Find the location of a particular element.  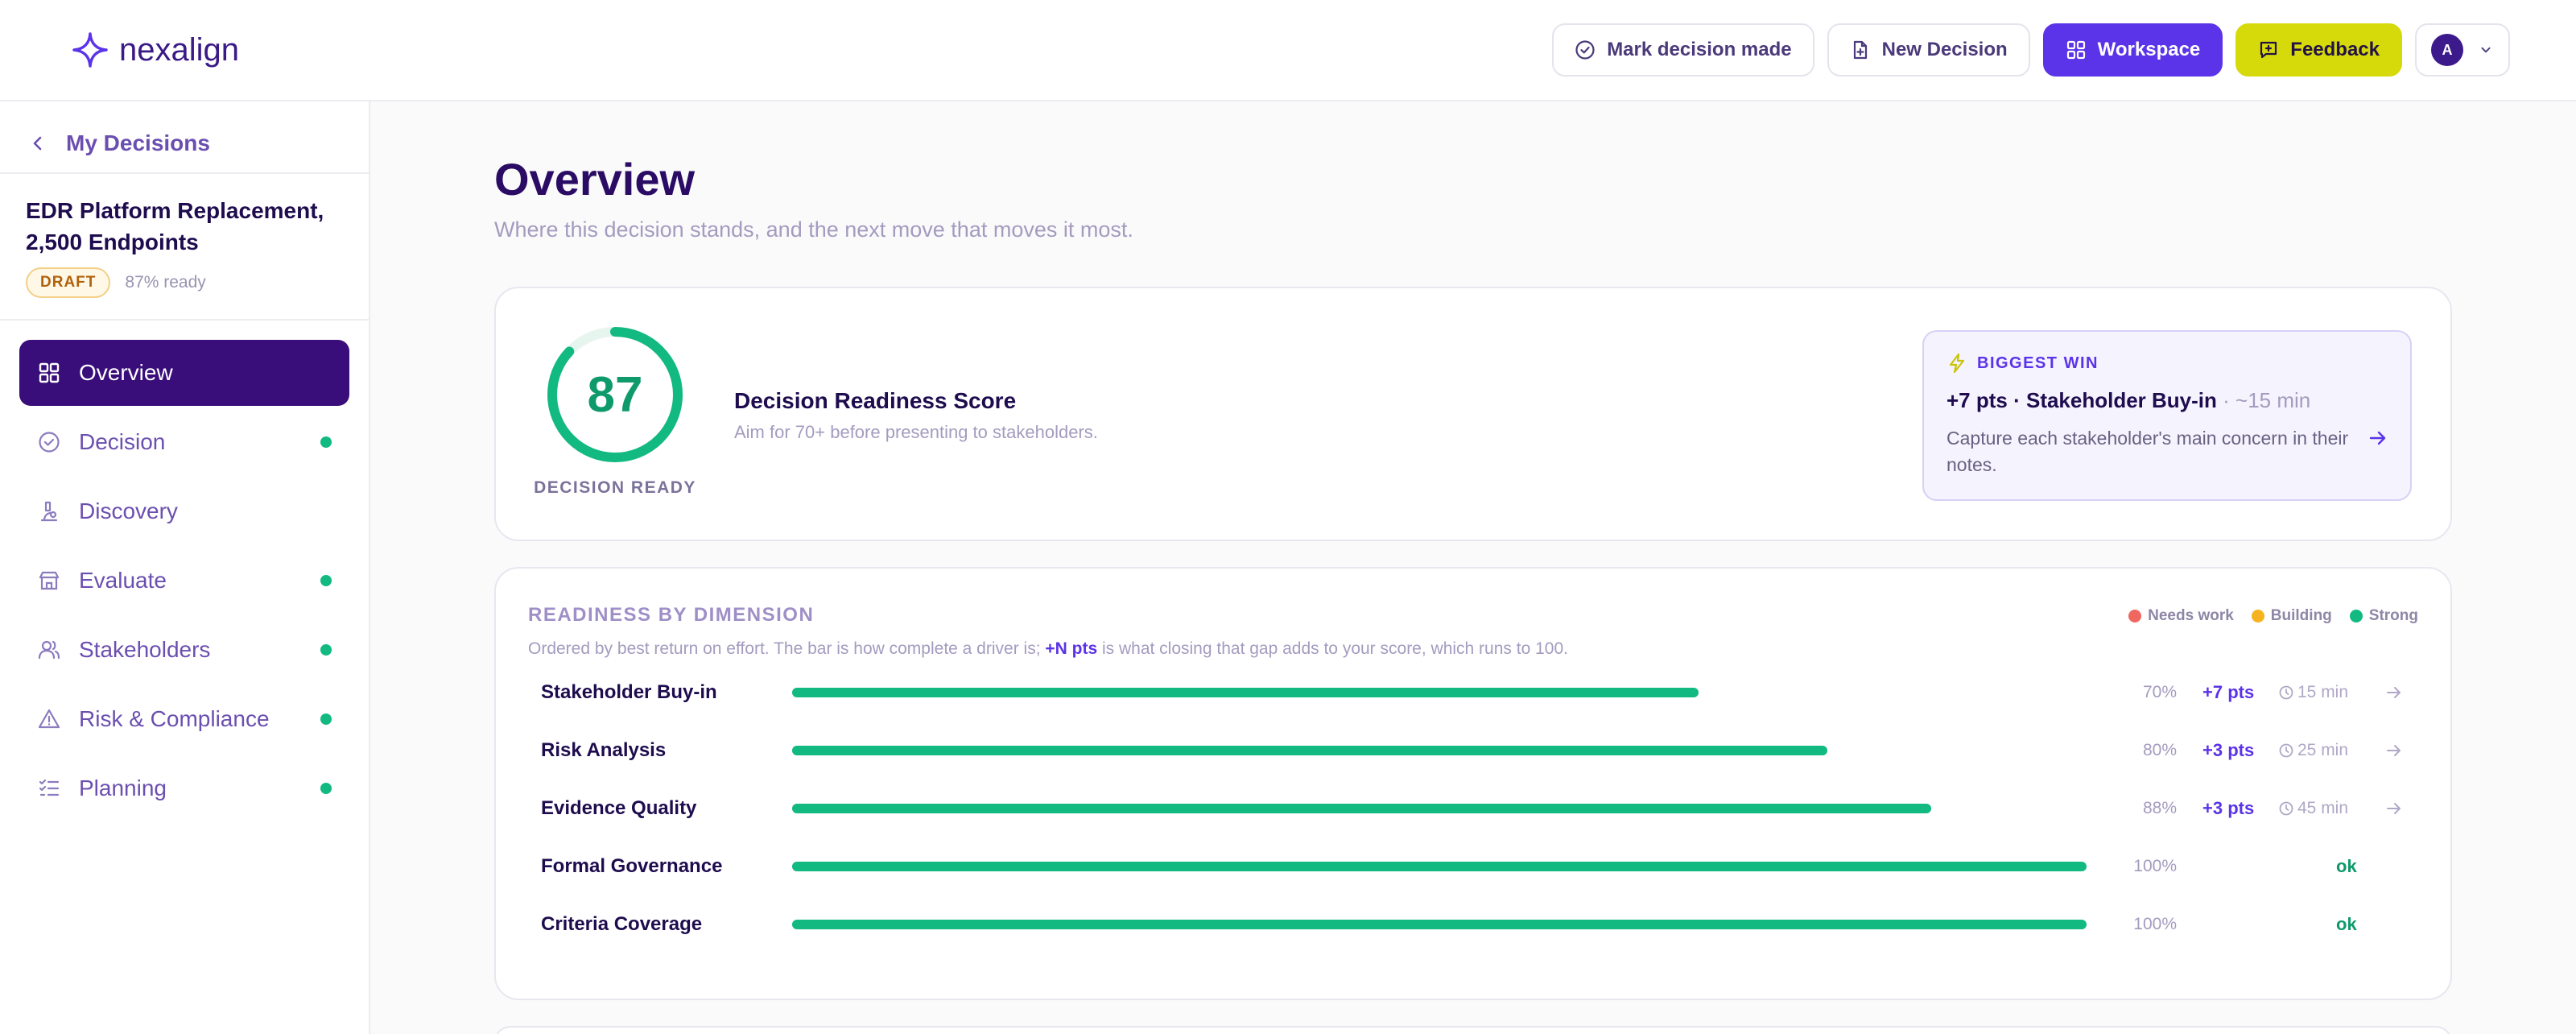

warning-icon is located at coordinates (49, 719).